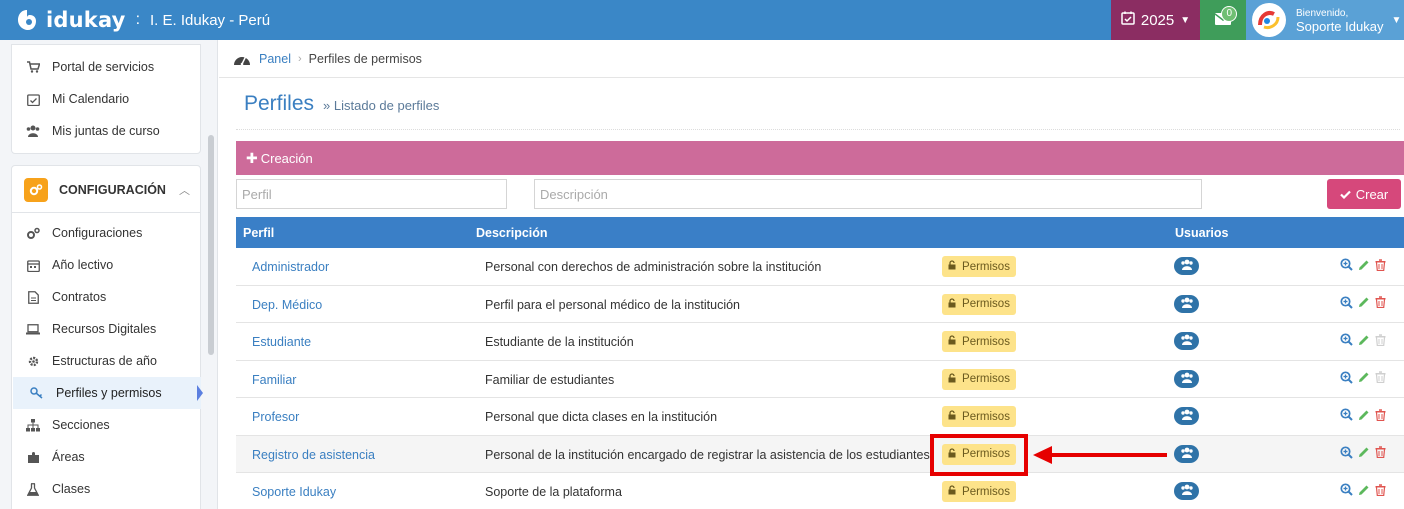 This screenshot has width=1404, height=509. I want to click on breadcrumb-panel-link: Panel, so click(275, 59).